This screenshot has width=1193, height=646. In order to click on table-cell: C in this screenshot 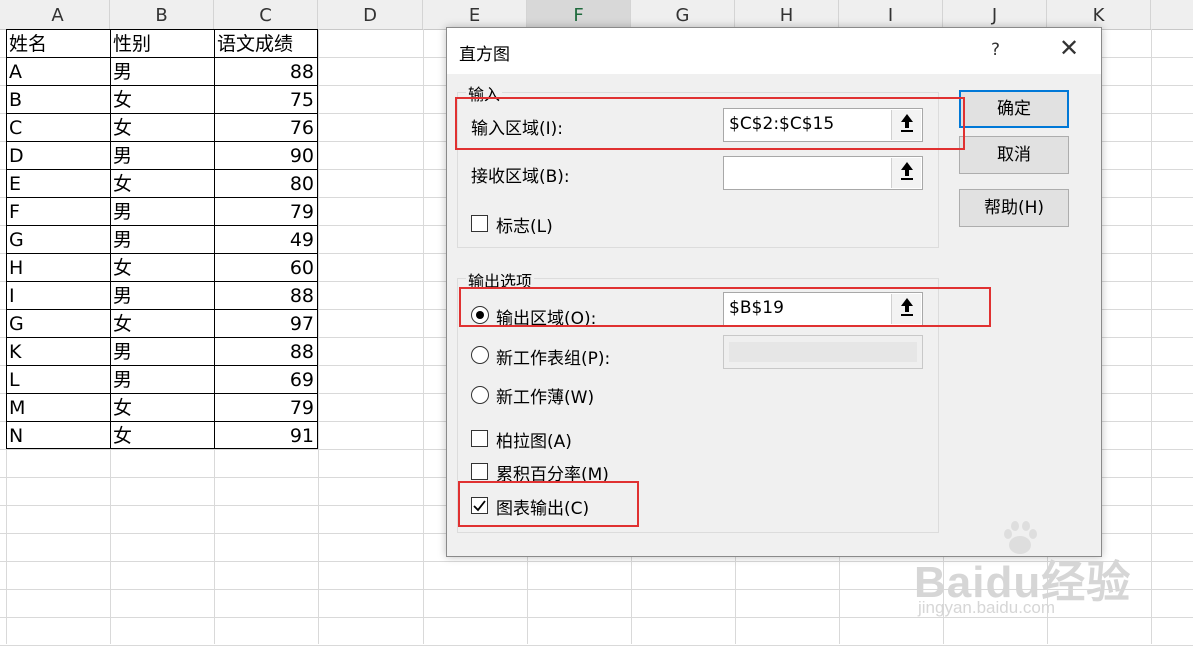, I will do `click(58, 127)`.